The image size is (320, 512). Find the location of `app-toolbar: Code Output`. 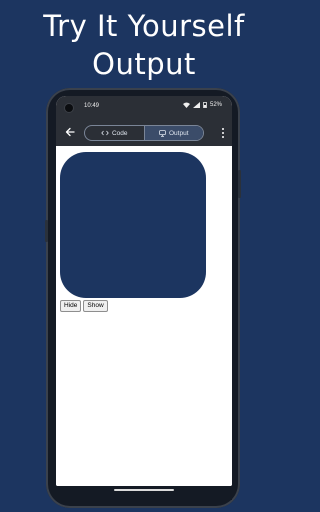

app-toolbar: Code Output is located at coordinates (144, 133).